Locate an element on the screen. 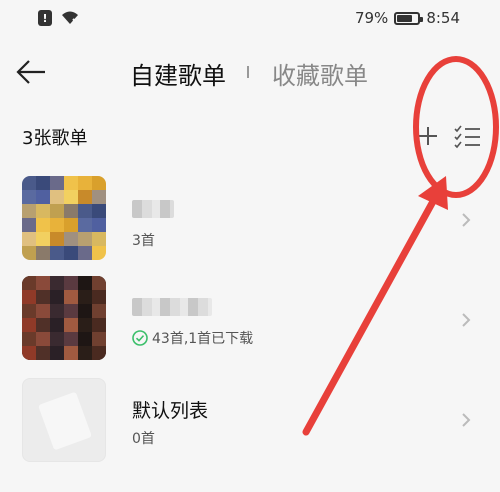 This screenshot has height=492, width=500. batch-manage-button is located at coordinates (468, 136).